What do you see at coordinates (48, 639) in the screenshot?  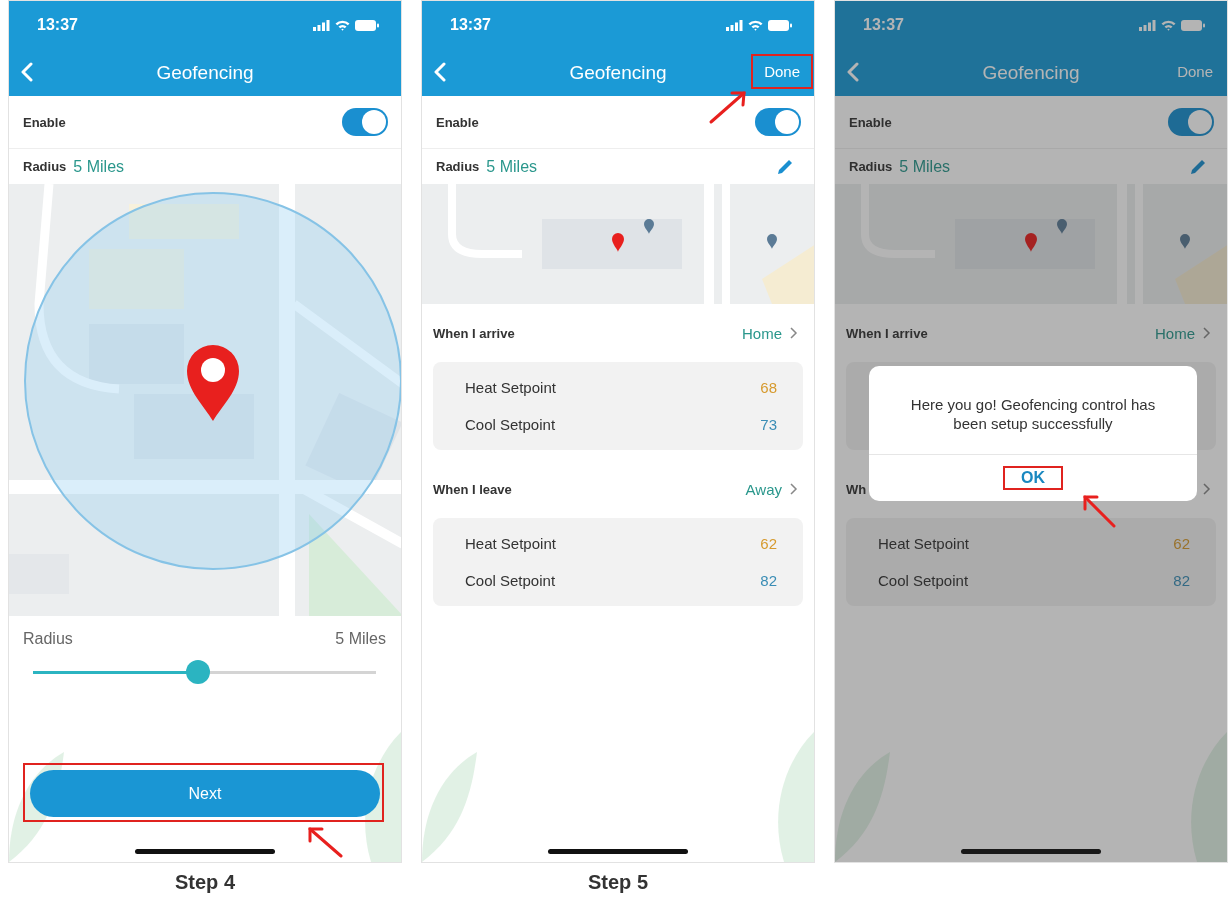 I see `slider-label: Radius` at bounding box center [48, 639].